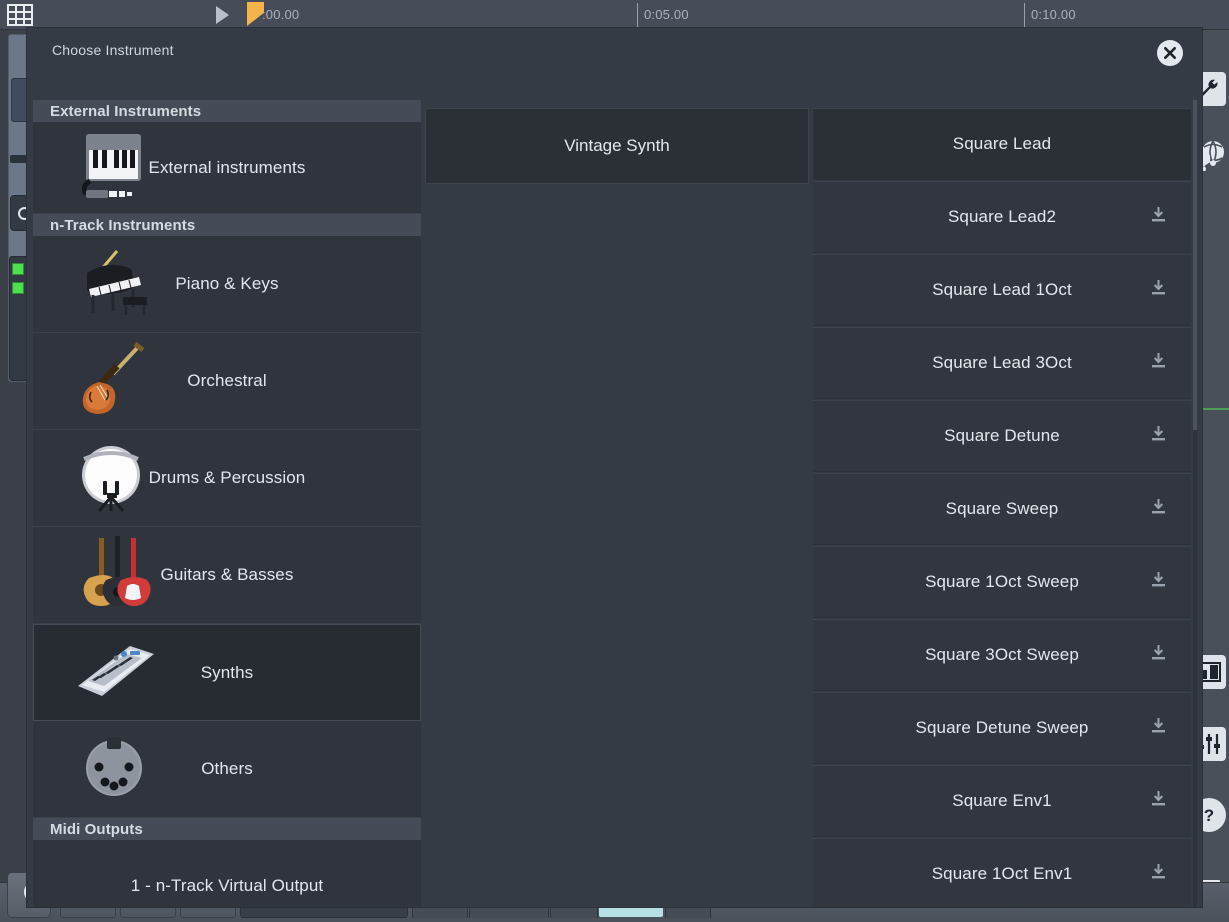 This screenshot has height=922, width=1229. Describe the element at coordinates (1053, 14) in the screenshot. I see `timeline-tick-label-2: 0:10.00` at that location.